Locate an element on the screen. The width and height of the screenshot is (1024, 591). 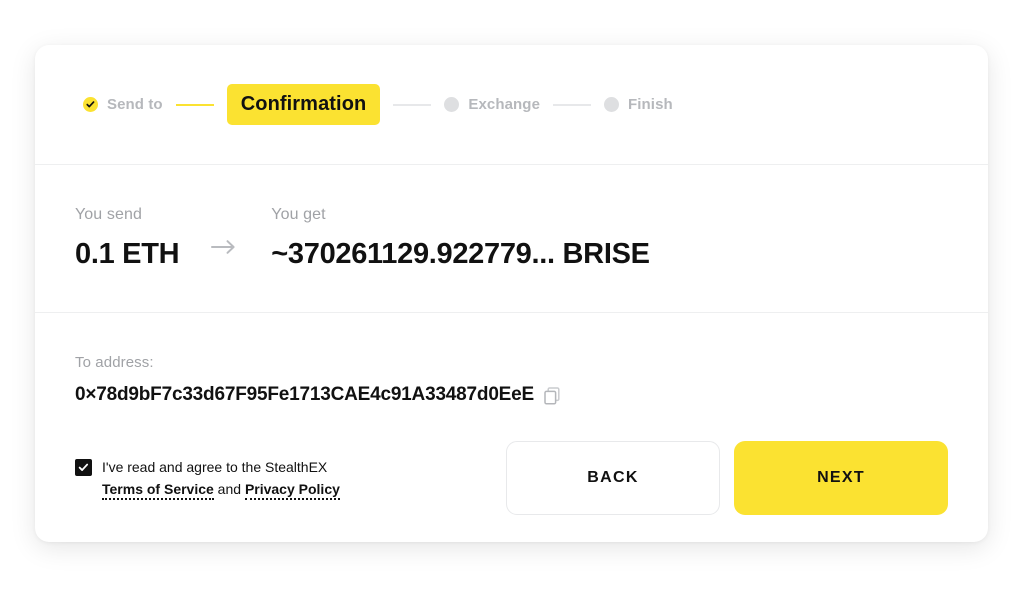
back-button: BACK is located at coordinates (613, 478).